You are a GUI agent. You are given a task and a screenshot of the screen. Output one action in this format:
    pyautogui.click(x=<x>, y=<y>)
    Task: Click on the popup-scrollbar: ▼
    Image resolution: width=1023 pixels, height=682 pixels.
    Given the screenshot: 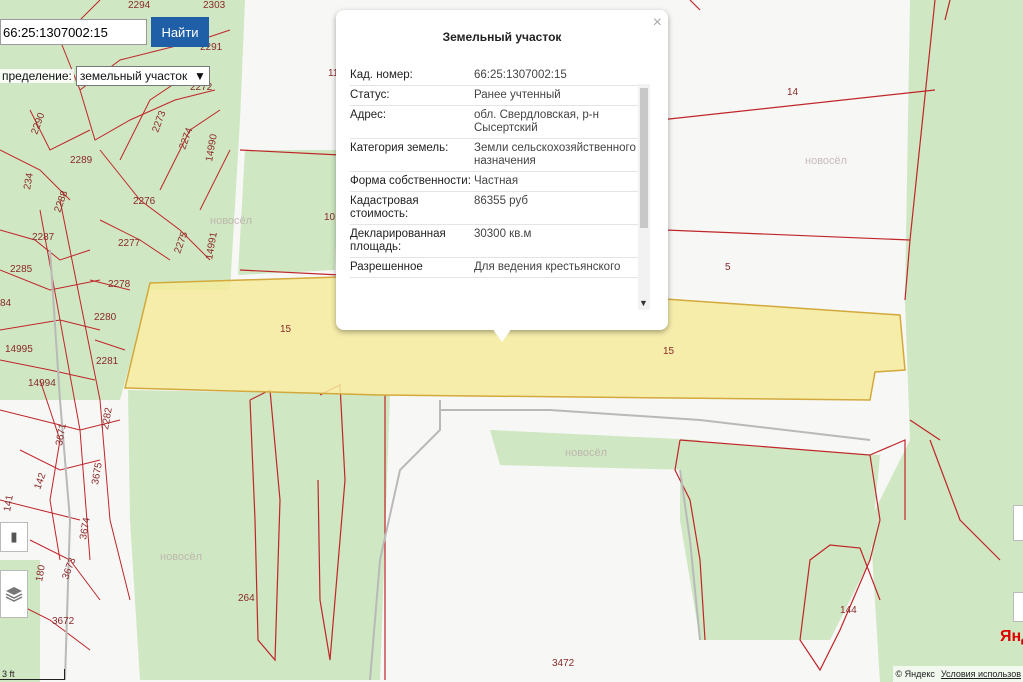 What is the action you would take?
    pyautogui.click(x=644, y=197)
    